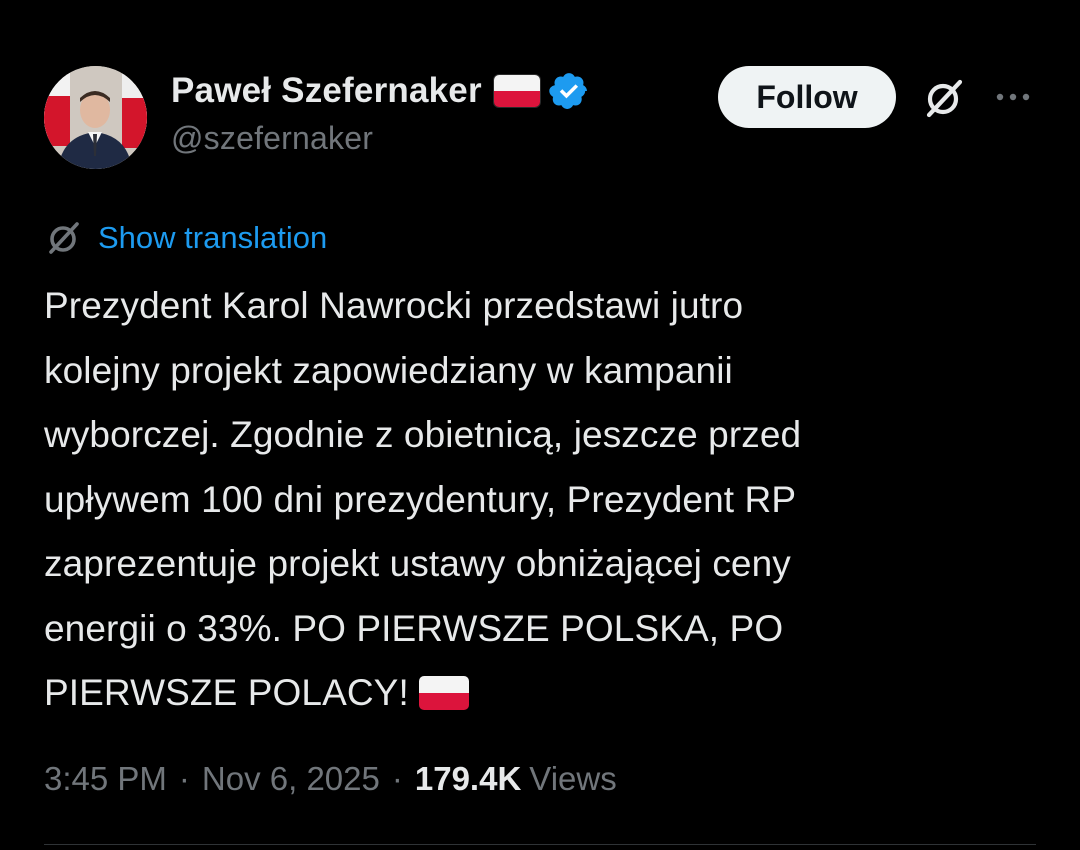  I want to click on verified-badge-icon, so click(569, 91).